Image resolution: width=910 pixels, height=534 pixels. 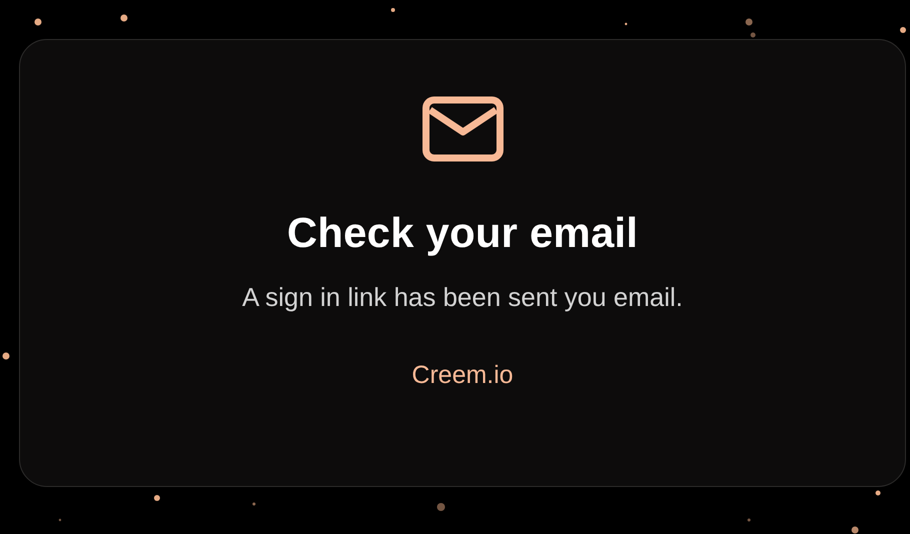 What do you see at coordinates (462, 298) in the screenshot?
I see `message: A sign in link has been sent you email.` at bounding box center [462, 298].